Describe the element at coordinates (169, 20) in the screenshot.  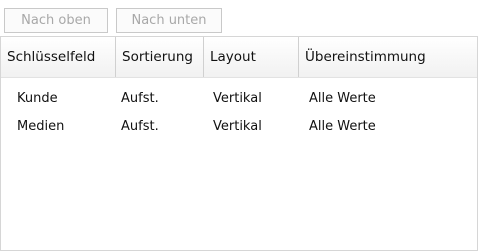
I see `move-down-button: Nach unten` at that location.